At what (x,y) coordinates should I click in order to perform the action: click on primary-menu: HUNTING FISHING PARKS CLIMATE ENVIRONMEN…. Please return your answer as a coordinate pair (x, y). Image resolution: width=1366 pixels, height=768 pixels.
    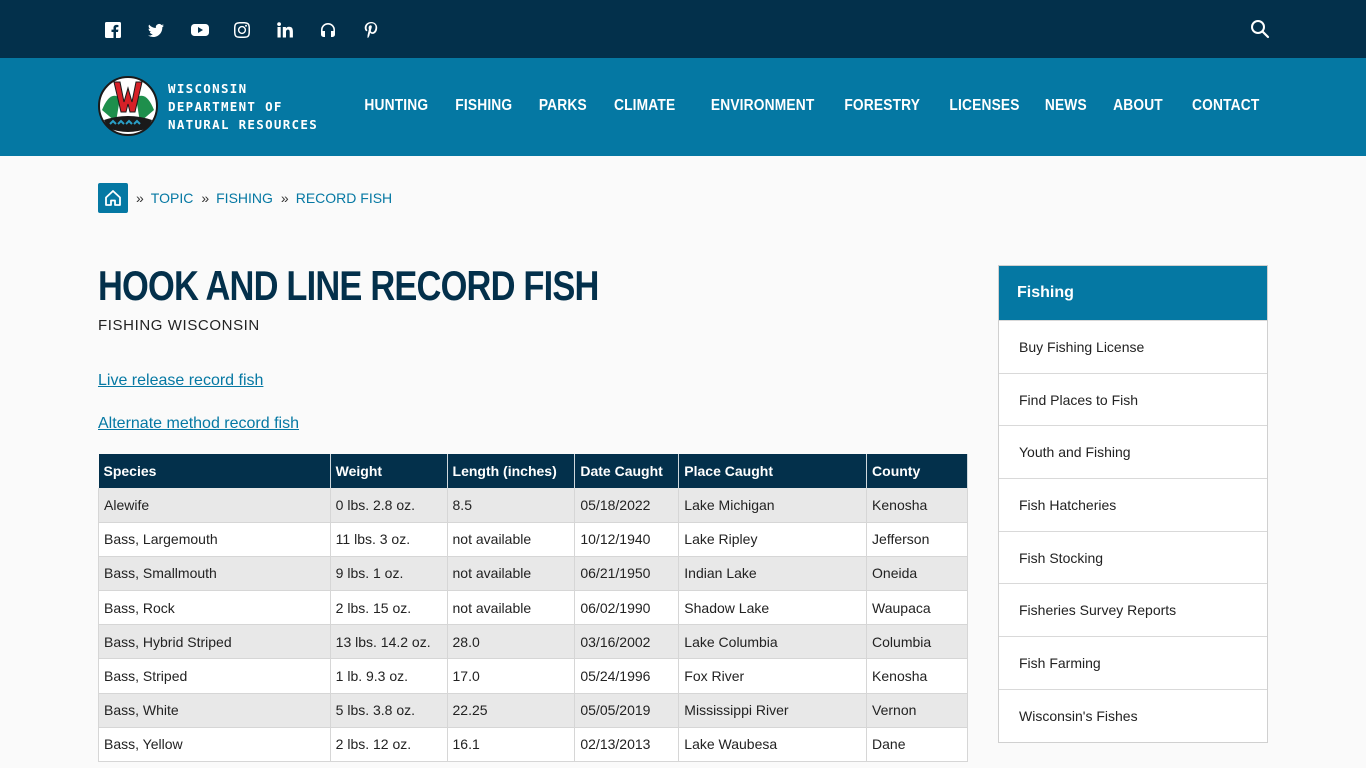
    Looking at the image, I should click on (797, 106).